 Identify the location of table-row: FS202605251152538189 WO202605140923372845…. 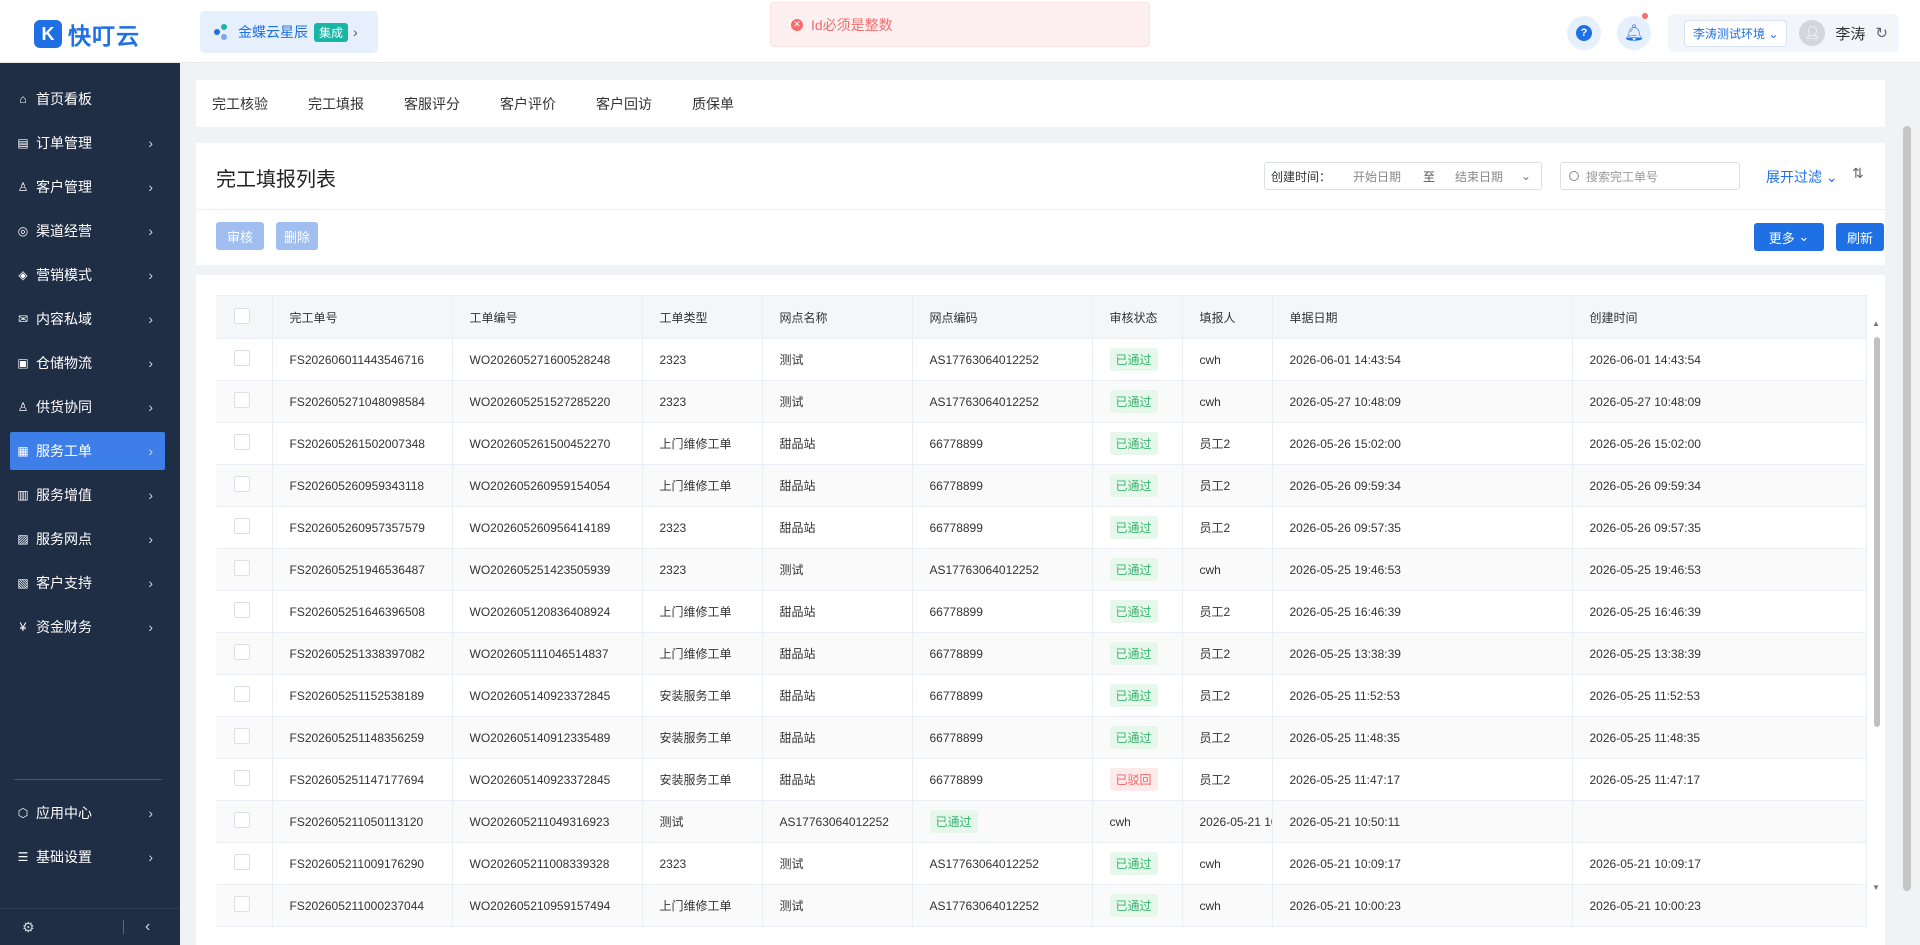
(1041, 695).